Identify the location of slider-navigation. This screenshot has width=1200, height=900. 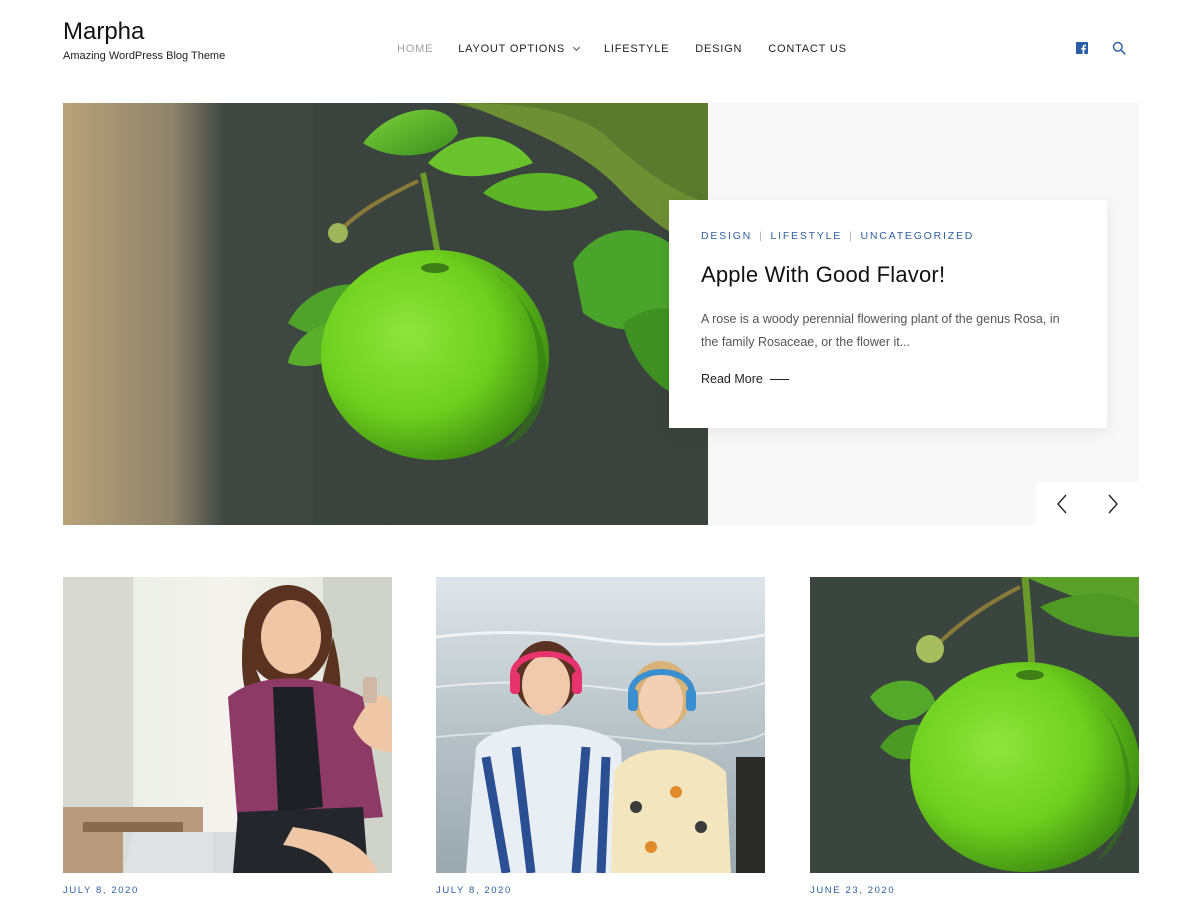
(1087, 503).